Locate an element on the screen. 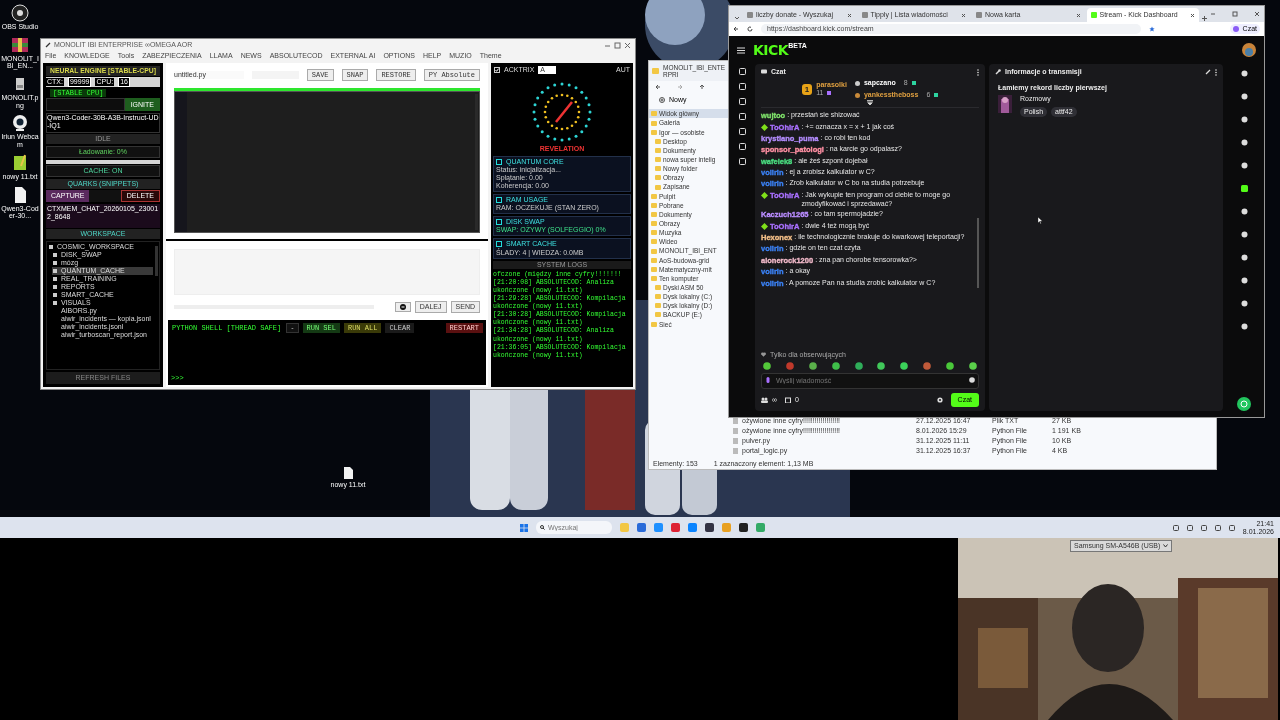 Image resolution: width=1280 pixels, height=720 pixels. caret-icon is located at coordinates (1166, 546).